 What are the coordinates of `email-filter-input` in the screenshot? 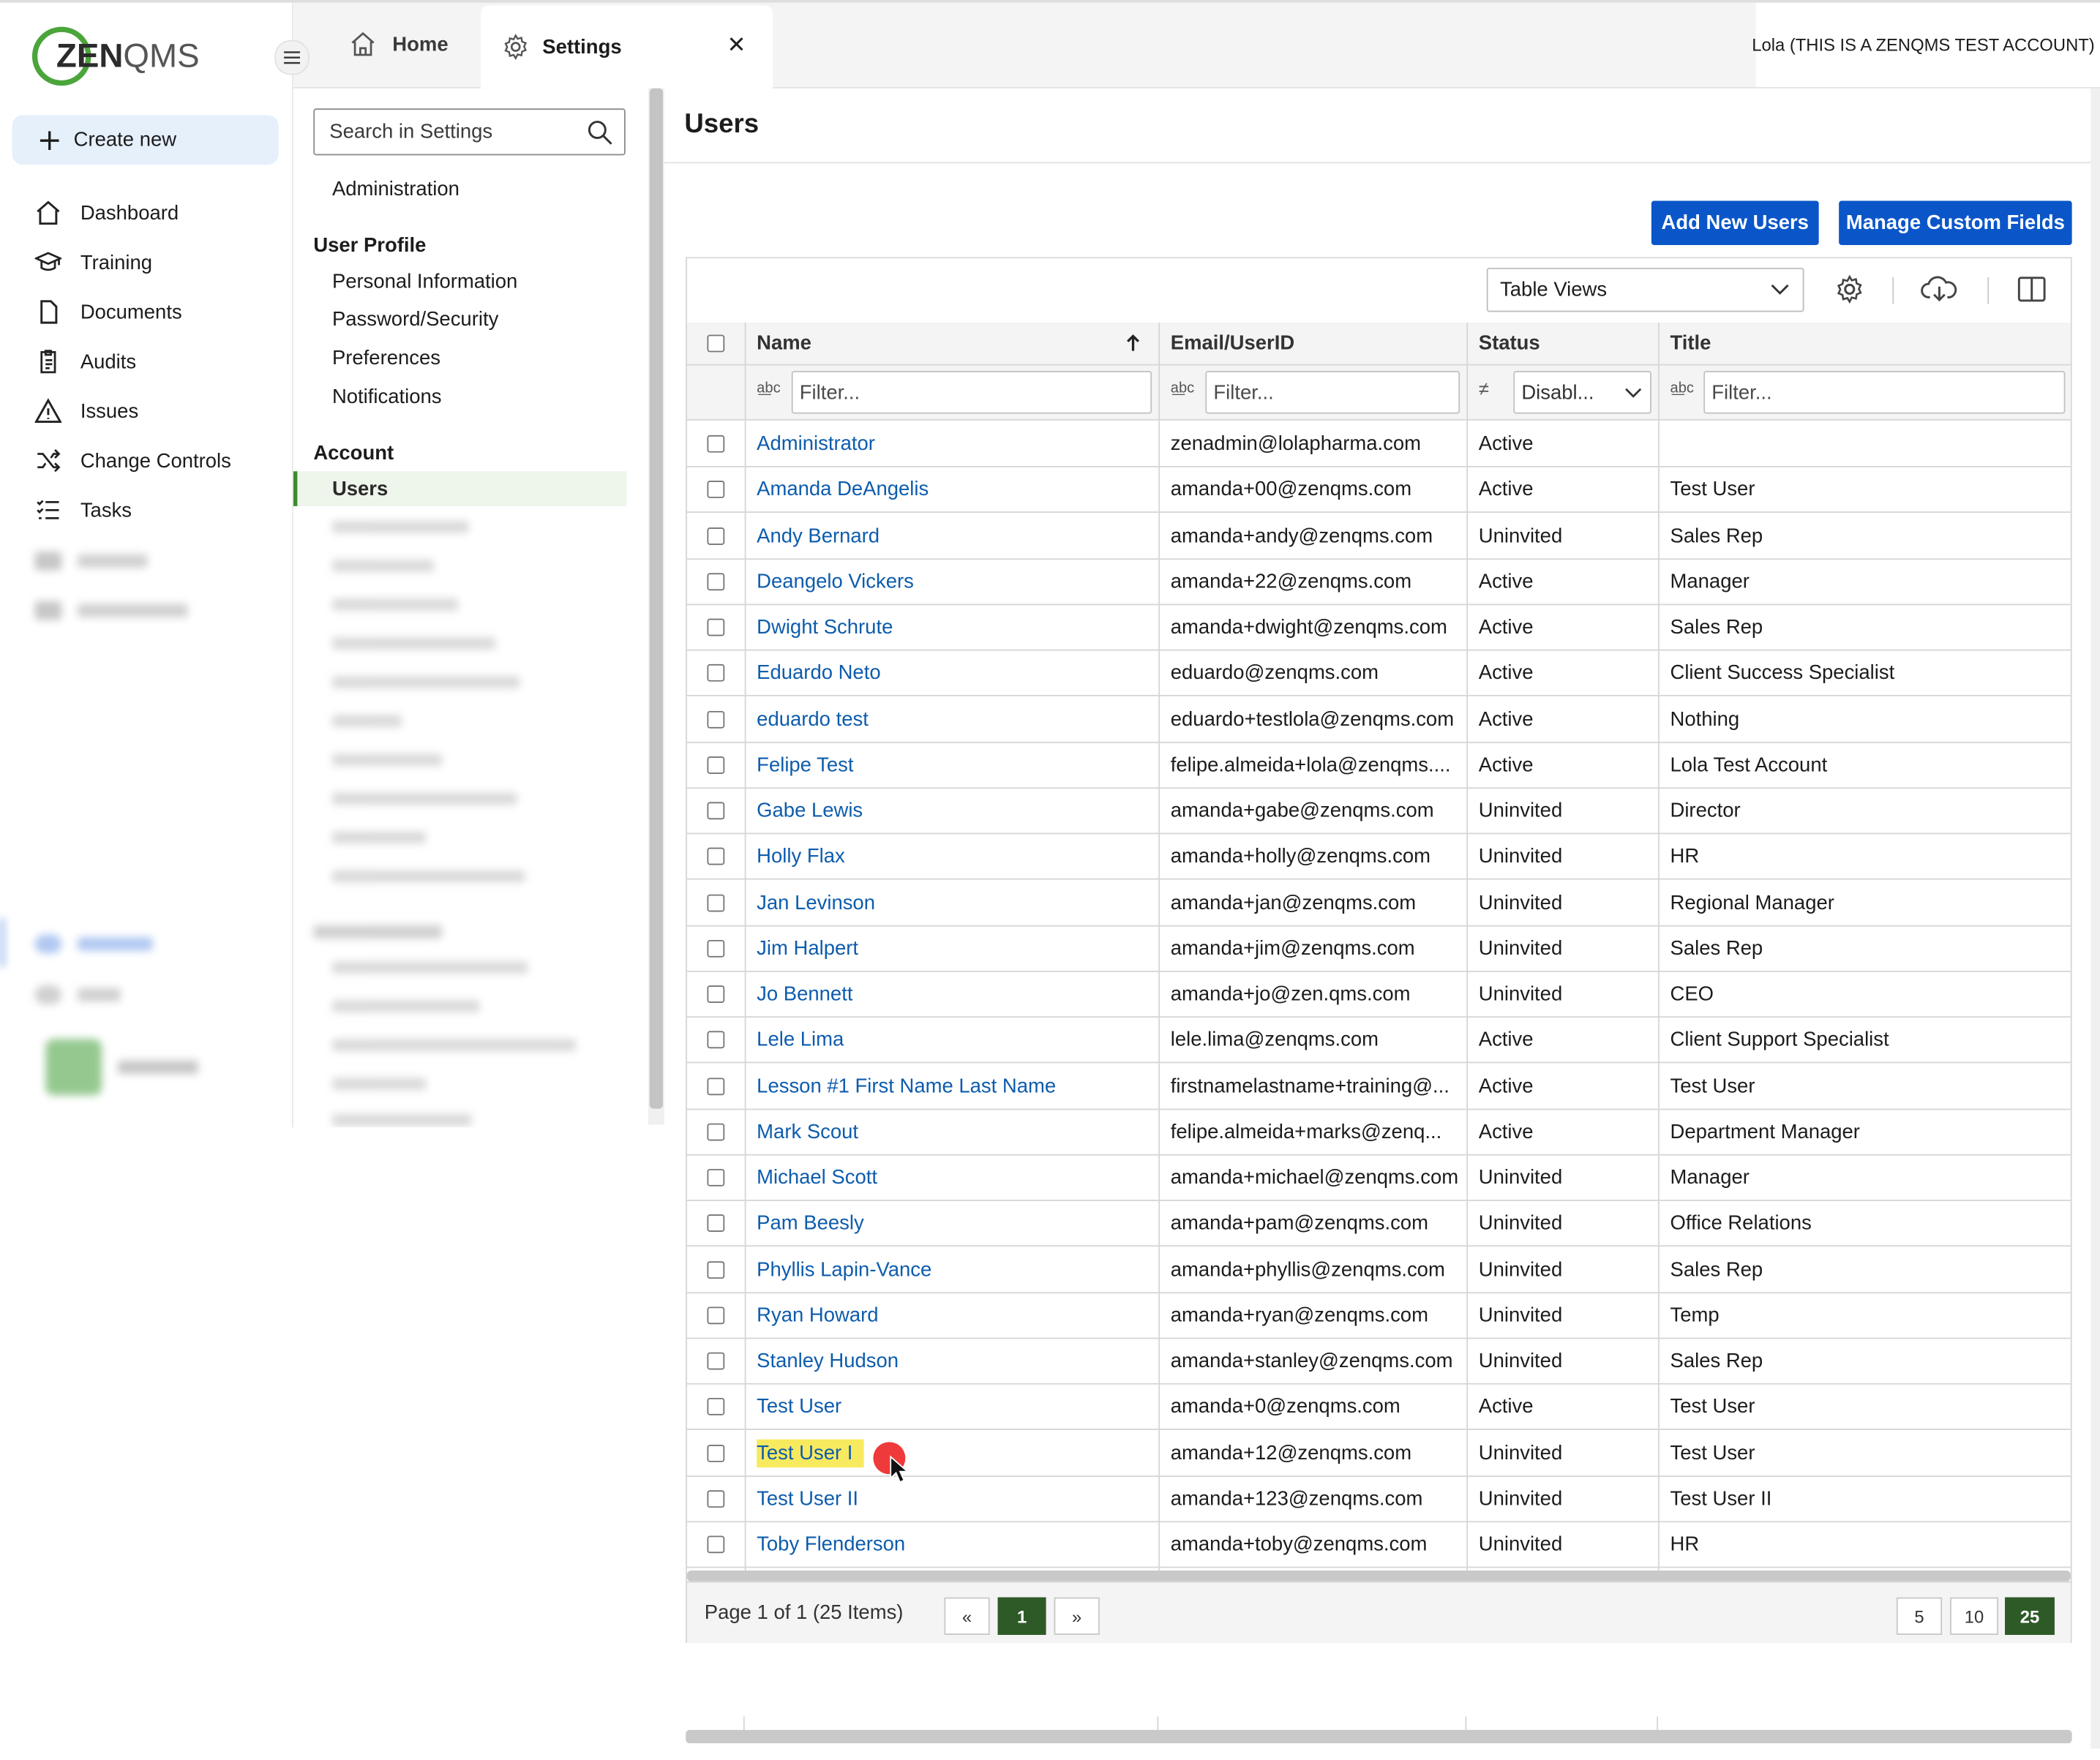 It's located at (1332, 392).